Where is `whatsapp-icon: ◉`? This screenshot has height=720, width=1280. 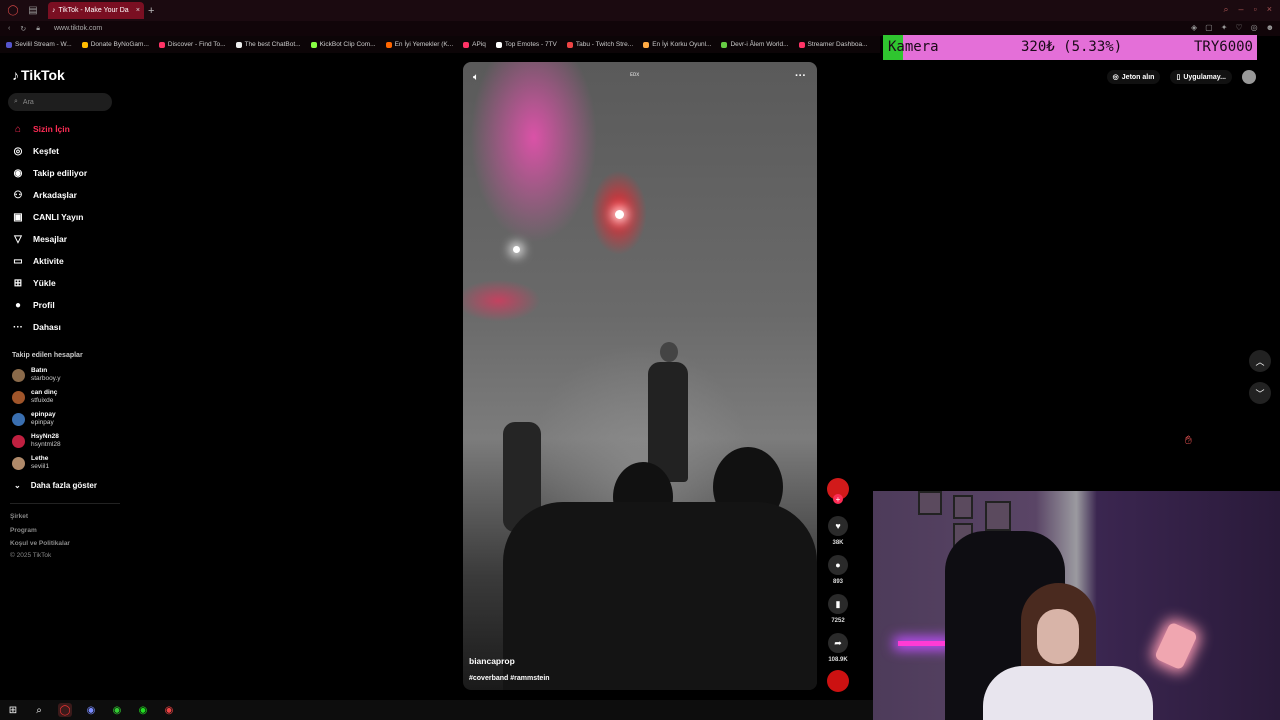
whatsapp-icon: ◉ is located at coordinates (117, 710).